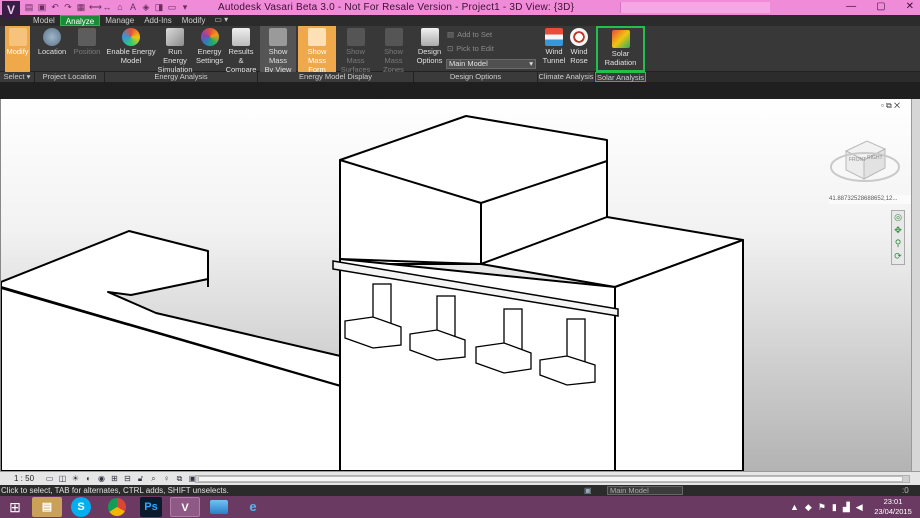 This screenshot has width=920, height=518. What do you see at coordinates (172, 7) in the screenshot?
I see `close-hidden-icon: ▭` at bounding box center [172, 7].